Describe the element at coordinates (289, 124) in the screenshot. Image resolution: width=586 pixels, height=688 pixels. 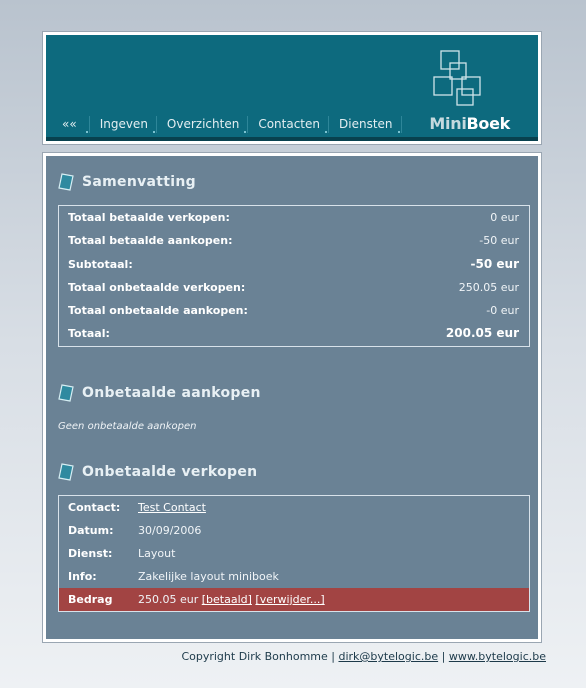
I see `nav-contacten: Contacten` at that location.